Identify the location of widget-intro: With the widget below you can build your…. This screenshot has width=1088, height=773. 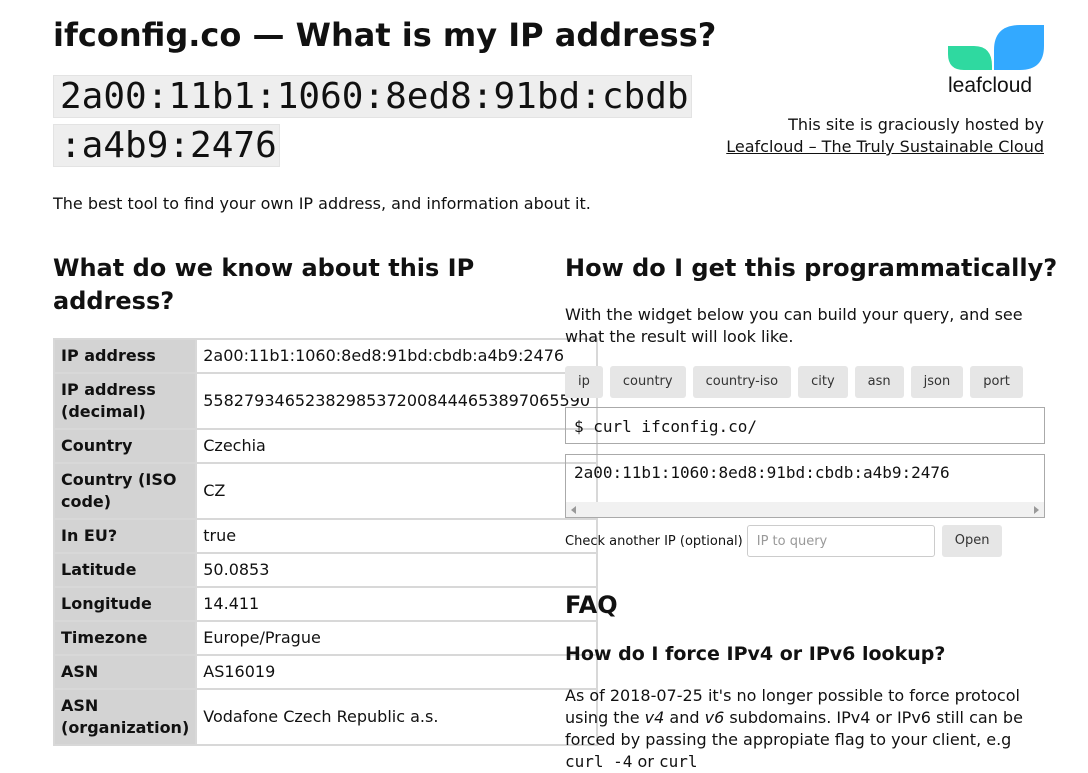
(794, 325).